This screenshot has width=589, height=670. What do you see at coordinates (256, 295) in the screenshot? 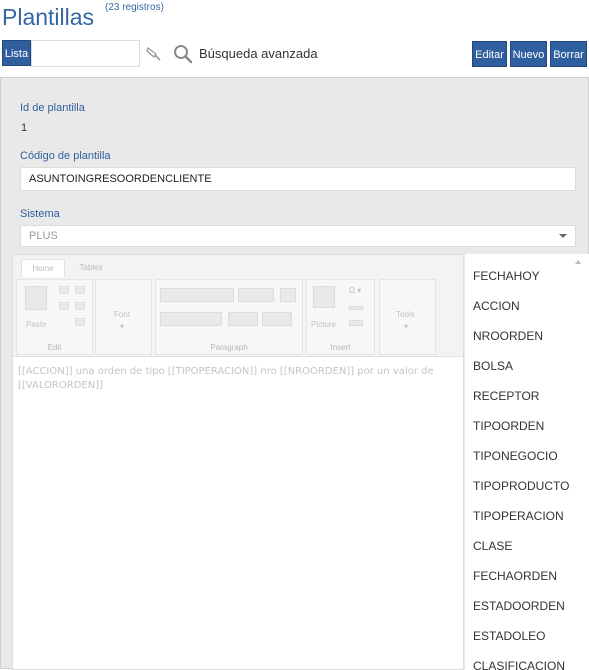
I see `list-buttons` at bounding box center [256, 295].